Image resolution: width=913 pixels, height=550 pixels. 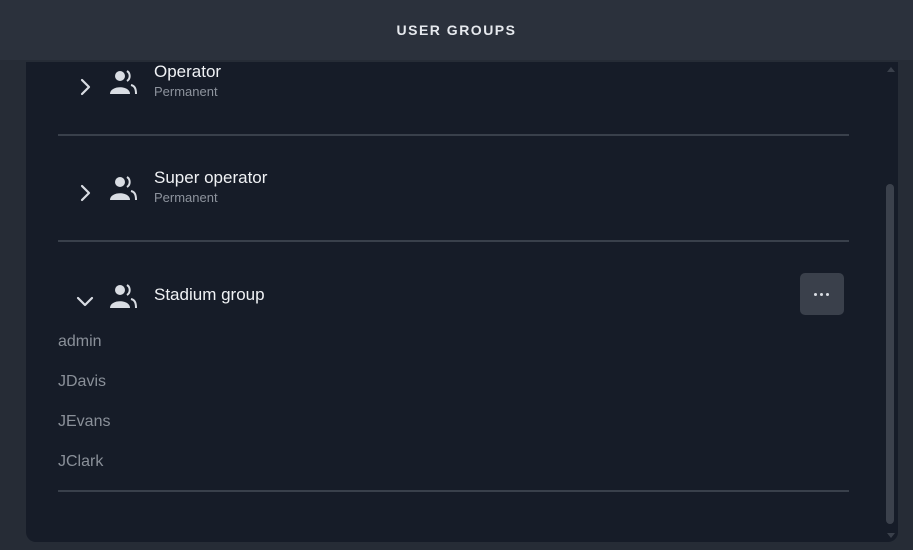 What do you see at coordinates (453, 193) in the screenshot?
I see `group-row-super-operator: Super operator Permanent` at bounding box center [453, 193].